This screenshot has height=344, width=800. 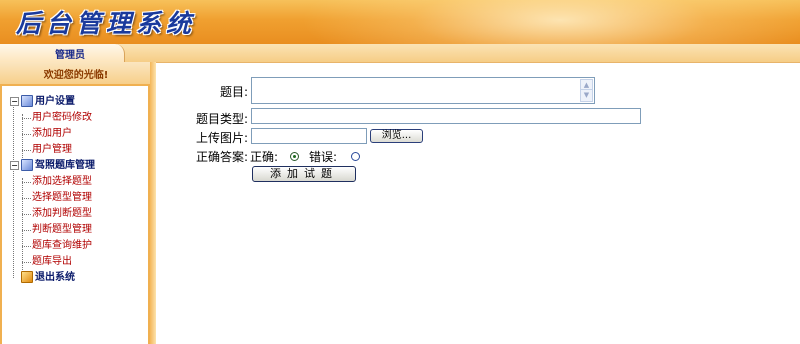 I want to click on answer-correct-label: 正确:, so click(x=264, y=157).